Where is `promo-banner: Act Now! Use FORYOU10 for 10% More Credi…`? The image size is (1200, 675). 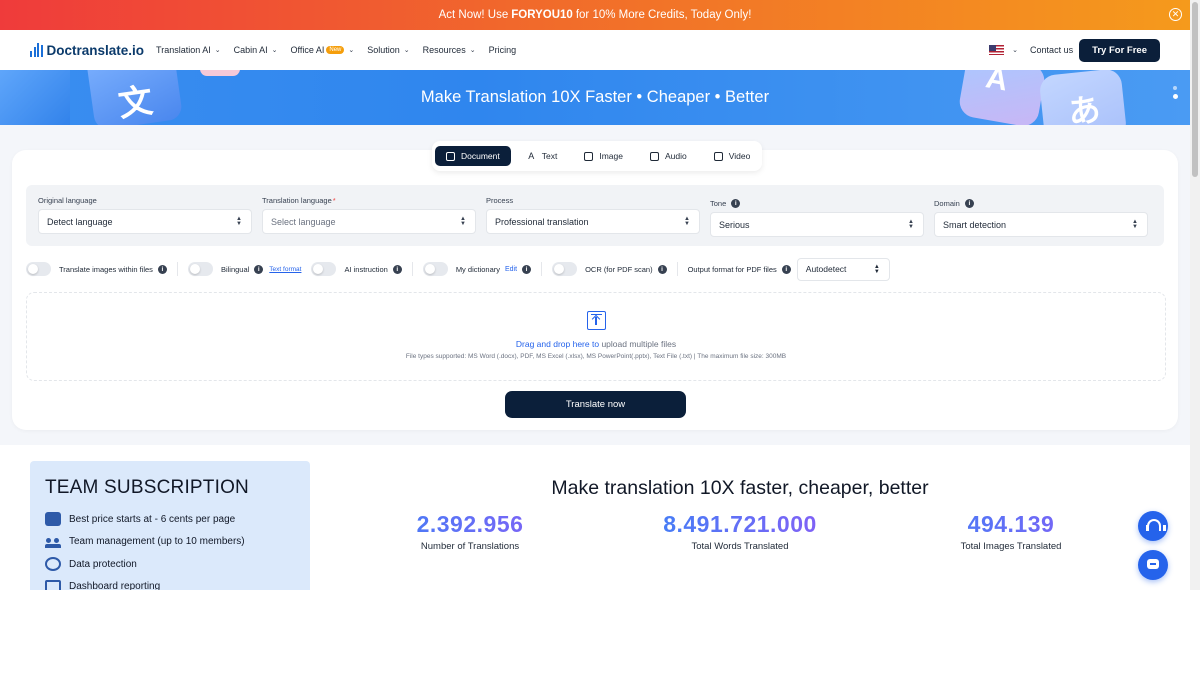
promo-banner: Act Now! Use FORYOU10 for 10% More Credi… is located at coordinates (595, 15).